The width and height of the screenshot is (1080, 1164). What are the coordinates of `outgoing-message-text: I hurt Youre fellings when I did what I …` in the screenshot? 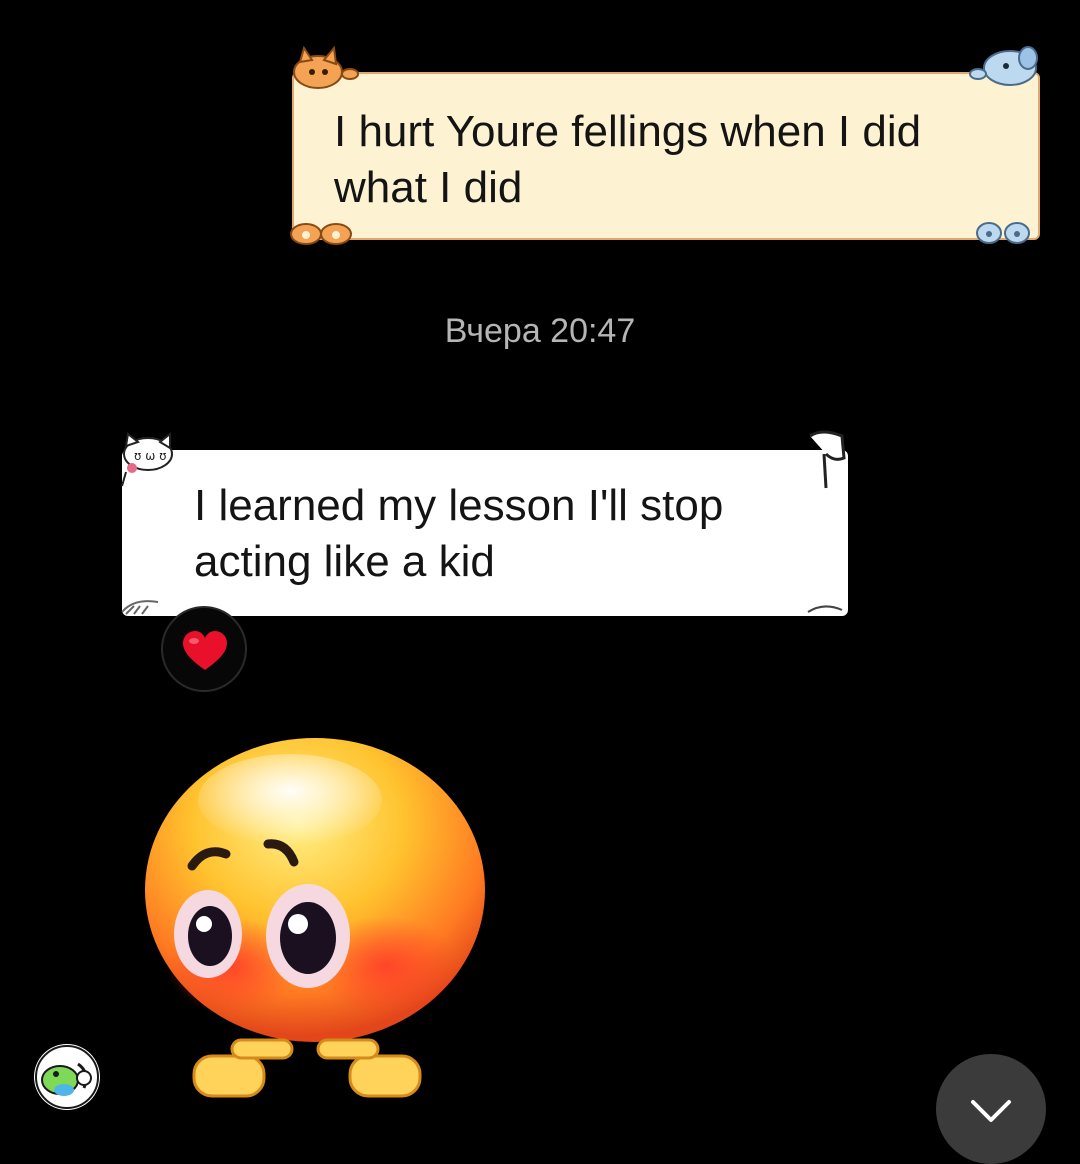 It's located at (628, 159).